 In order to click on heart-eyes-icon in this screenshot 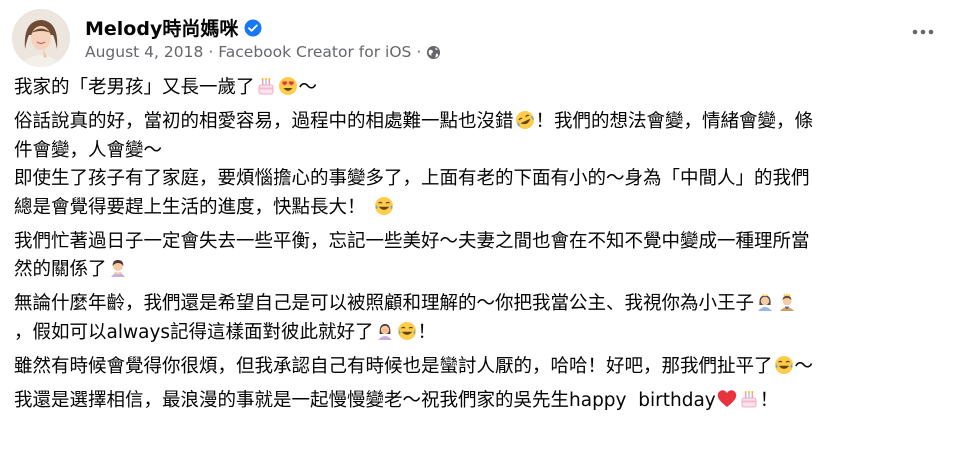, I will do `click(288, 86)`.